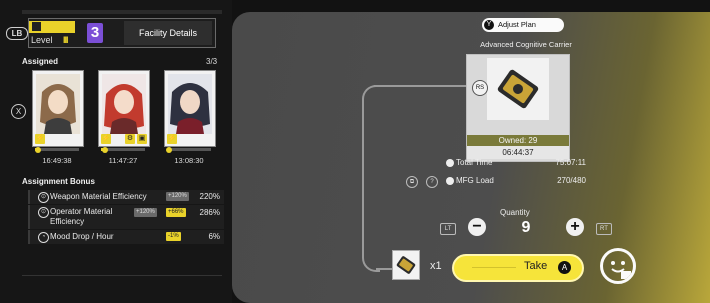  I want to click on take-label: Take, so click(536, 266).